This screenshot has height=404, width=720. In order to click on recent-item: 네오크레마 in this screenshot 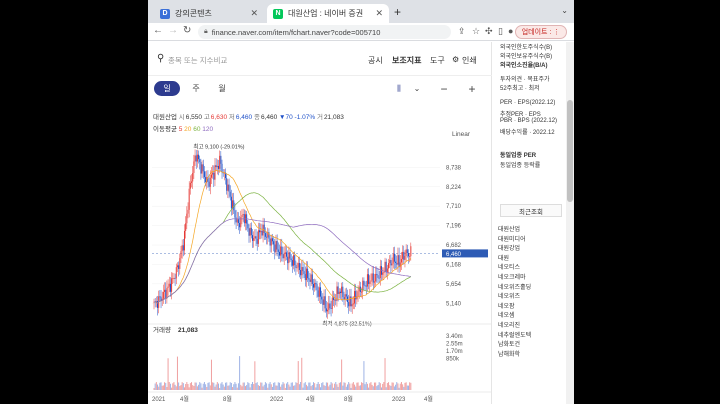, I will do `click(531, 277)`.